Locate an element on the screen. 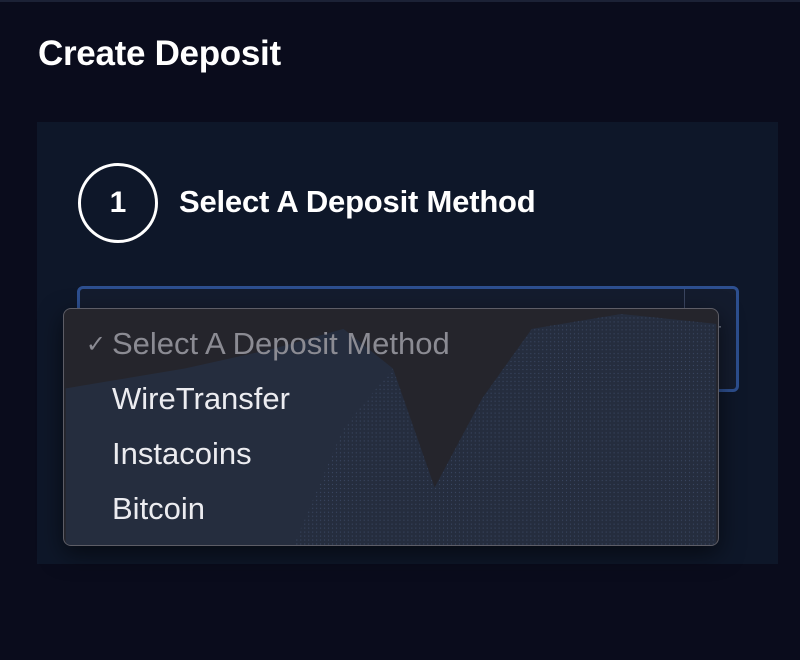  dropdown-option-bitcoin: Bitcoin is located at coordinates (391, 509).